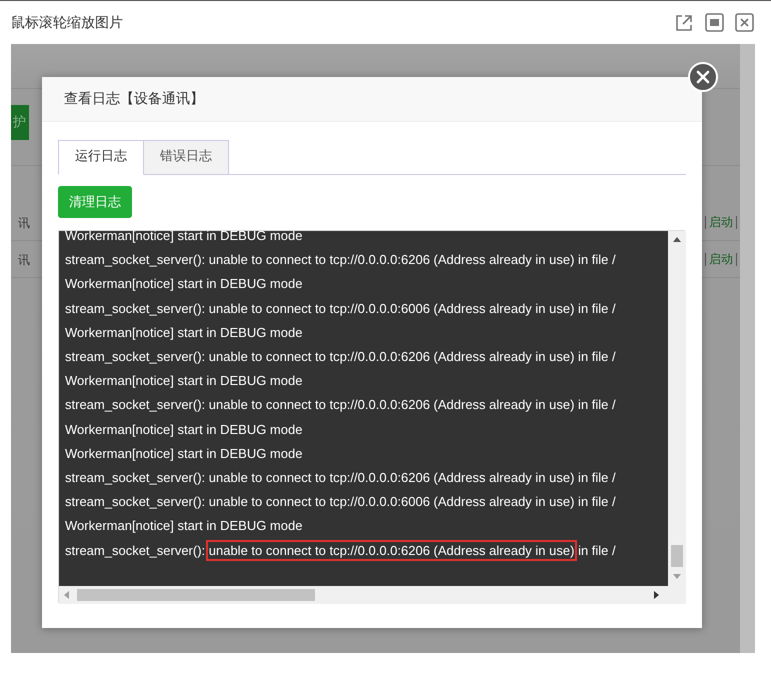 The image size is (771, 694). Describe the element at coordinates (714, 22) in the screenshot. I see `maximize-icon` at that location.